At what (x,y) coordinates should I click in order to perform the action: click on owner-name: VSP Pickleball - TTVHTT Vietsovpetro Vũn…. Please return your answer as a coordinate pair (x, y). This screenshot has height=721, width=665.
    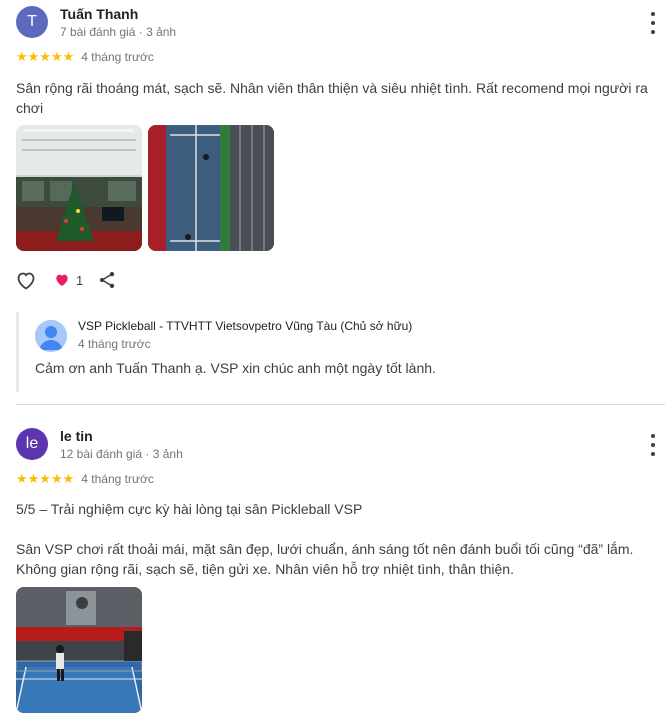
    Looking at the image, I should click on (245, 326).